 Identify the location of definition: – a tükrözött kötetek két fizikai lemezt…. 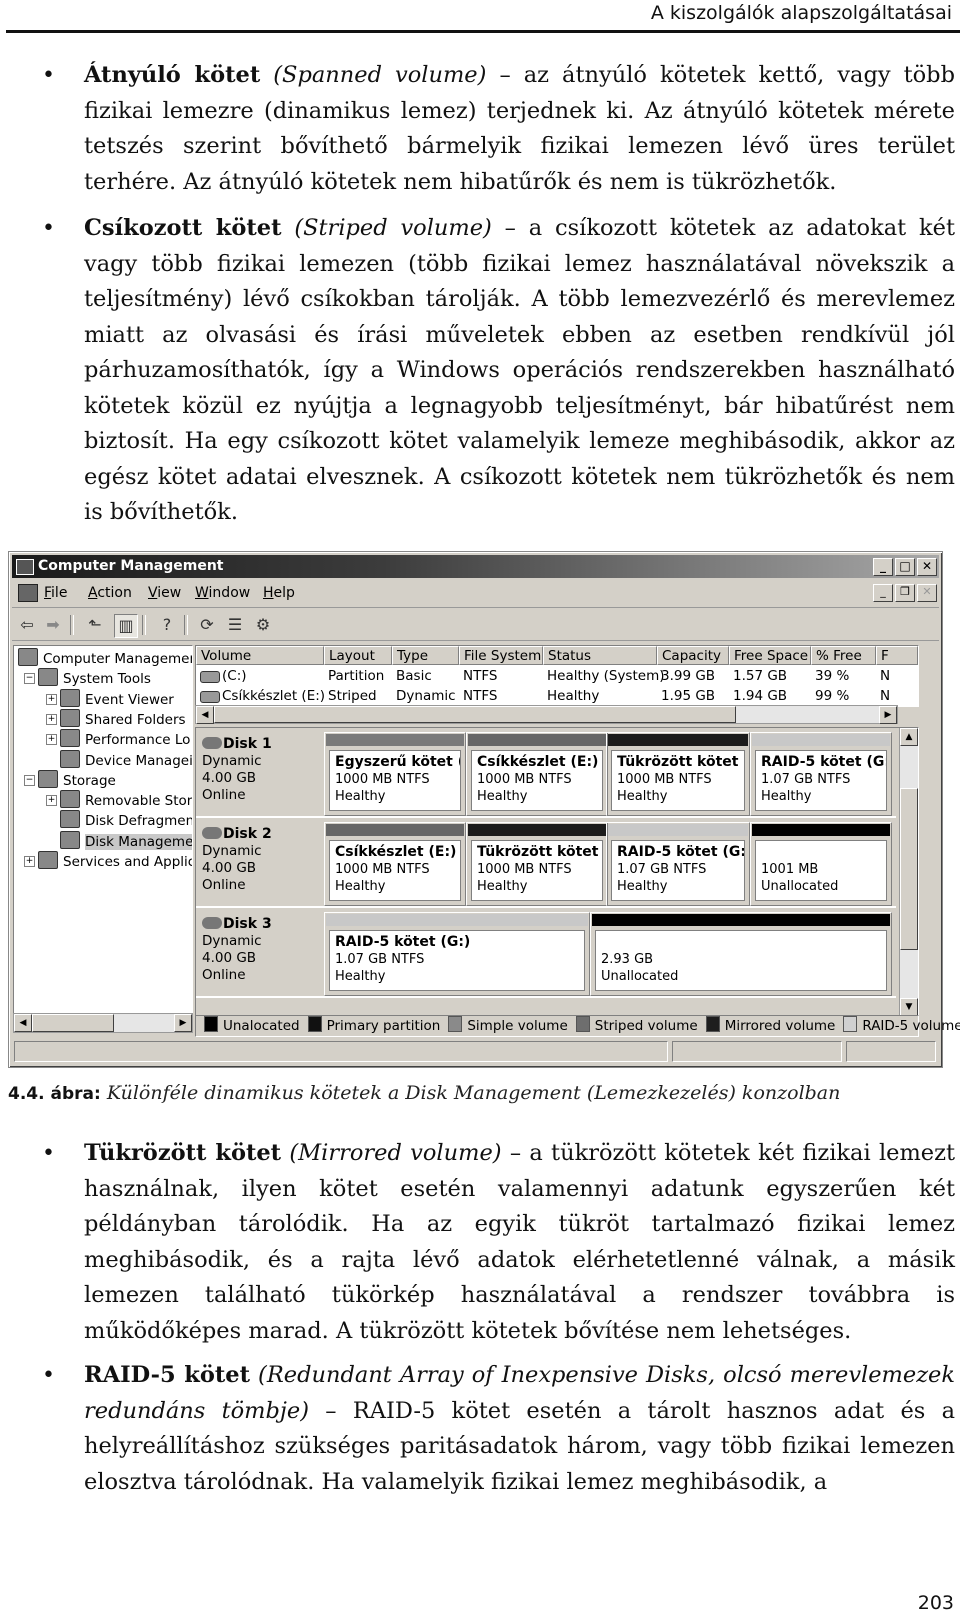
(520, 1242).